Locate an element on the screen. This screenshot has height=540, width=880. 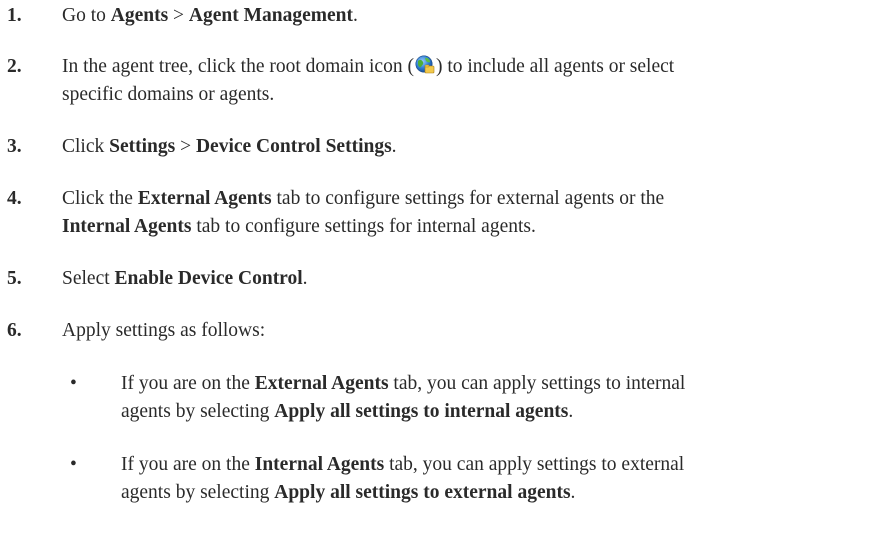
step-line: specific domains or agents. is located at coordinates (168, 94).